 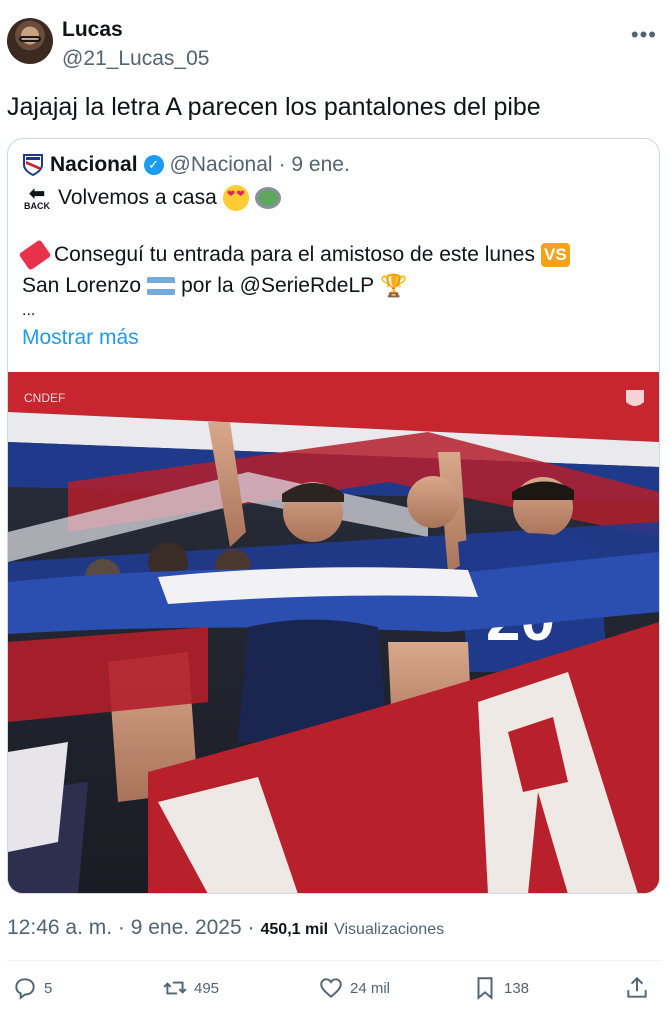 I want to click on like-button: 24 mil, so click(x=354, y=988).